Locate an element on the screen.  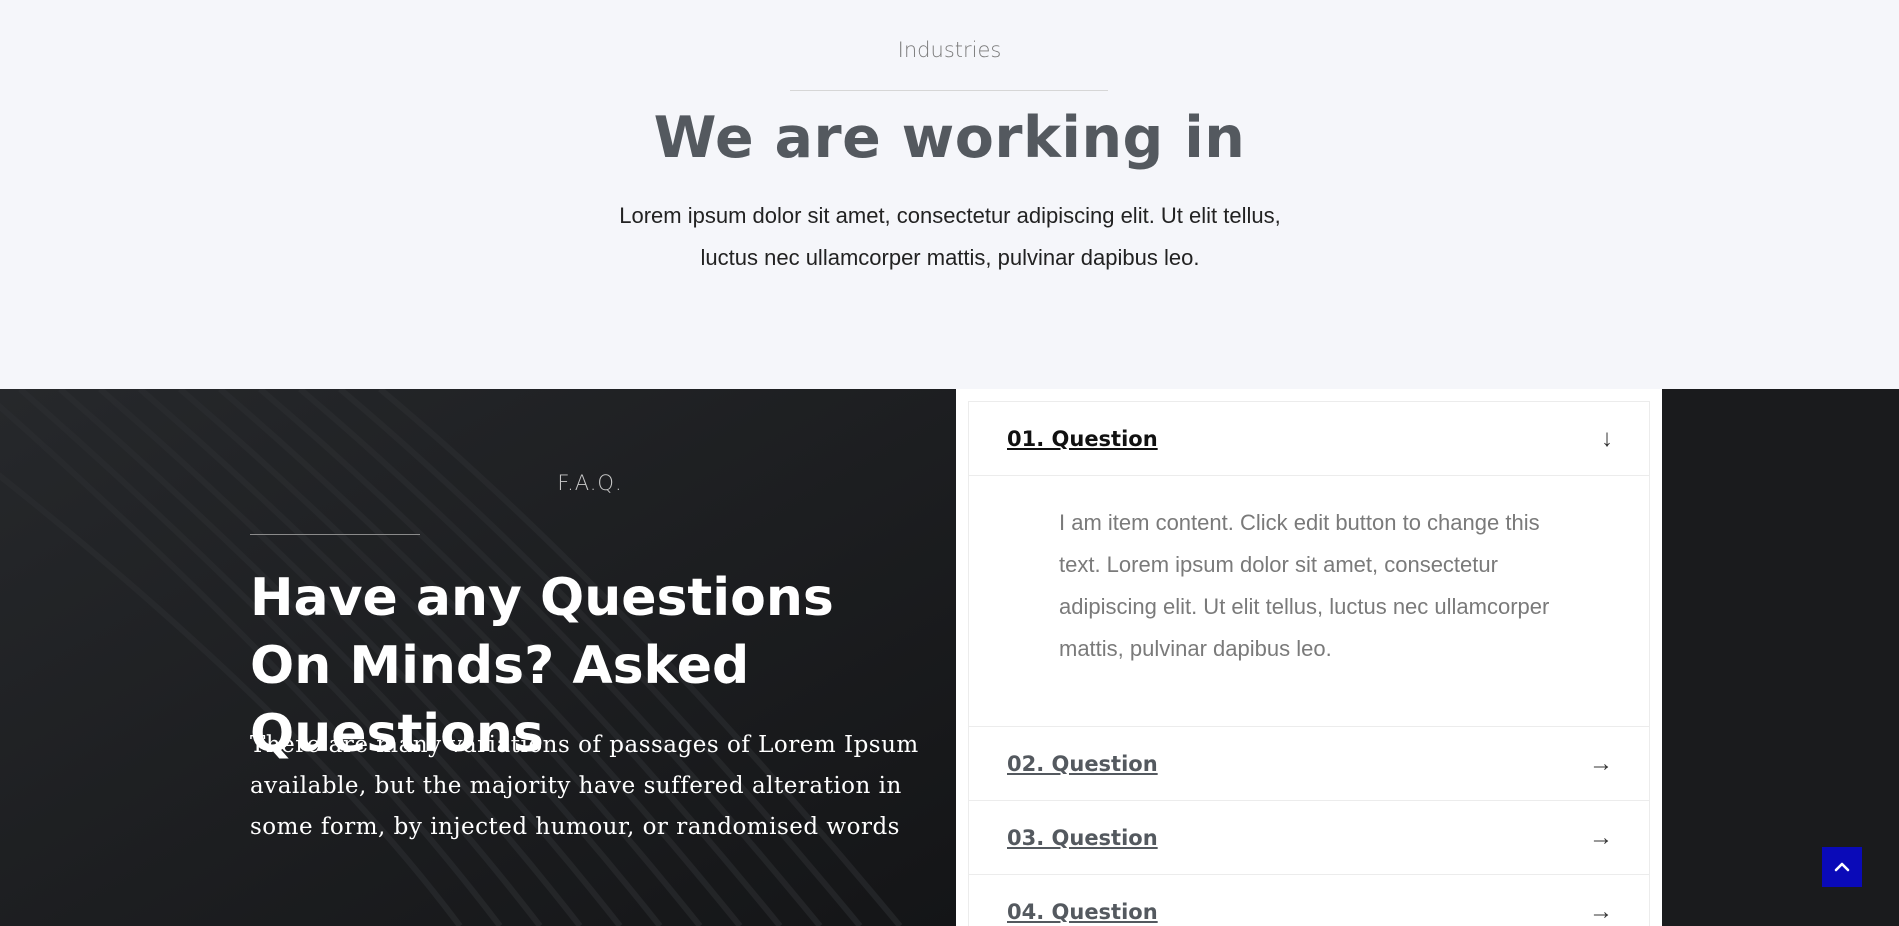
accordion-header: 04. Question → is located at coordinates (1309, 900).